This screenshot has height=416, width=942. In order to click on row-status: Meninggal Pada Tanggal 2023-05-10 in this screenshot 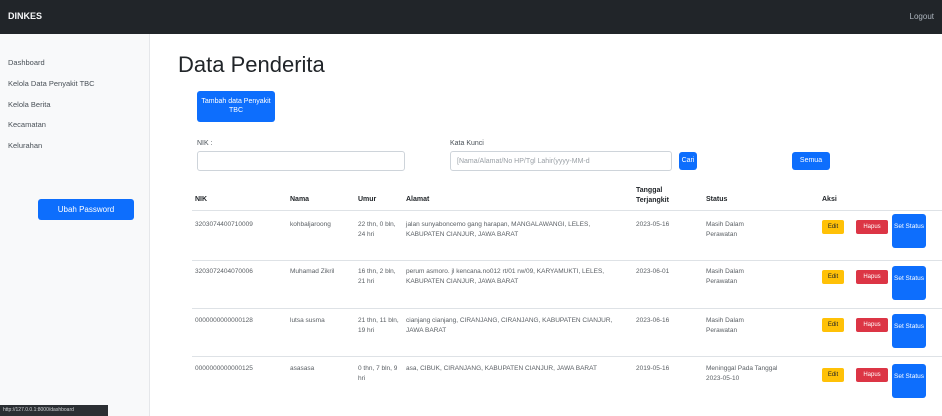, I will do `click(742, 373)`.